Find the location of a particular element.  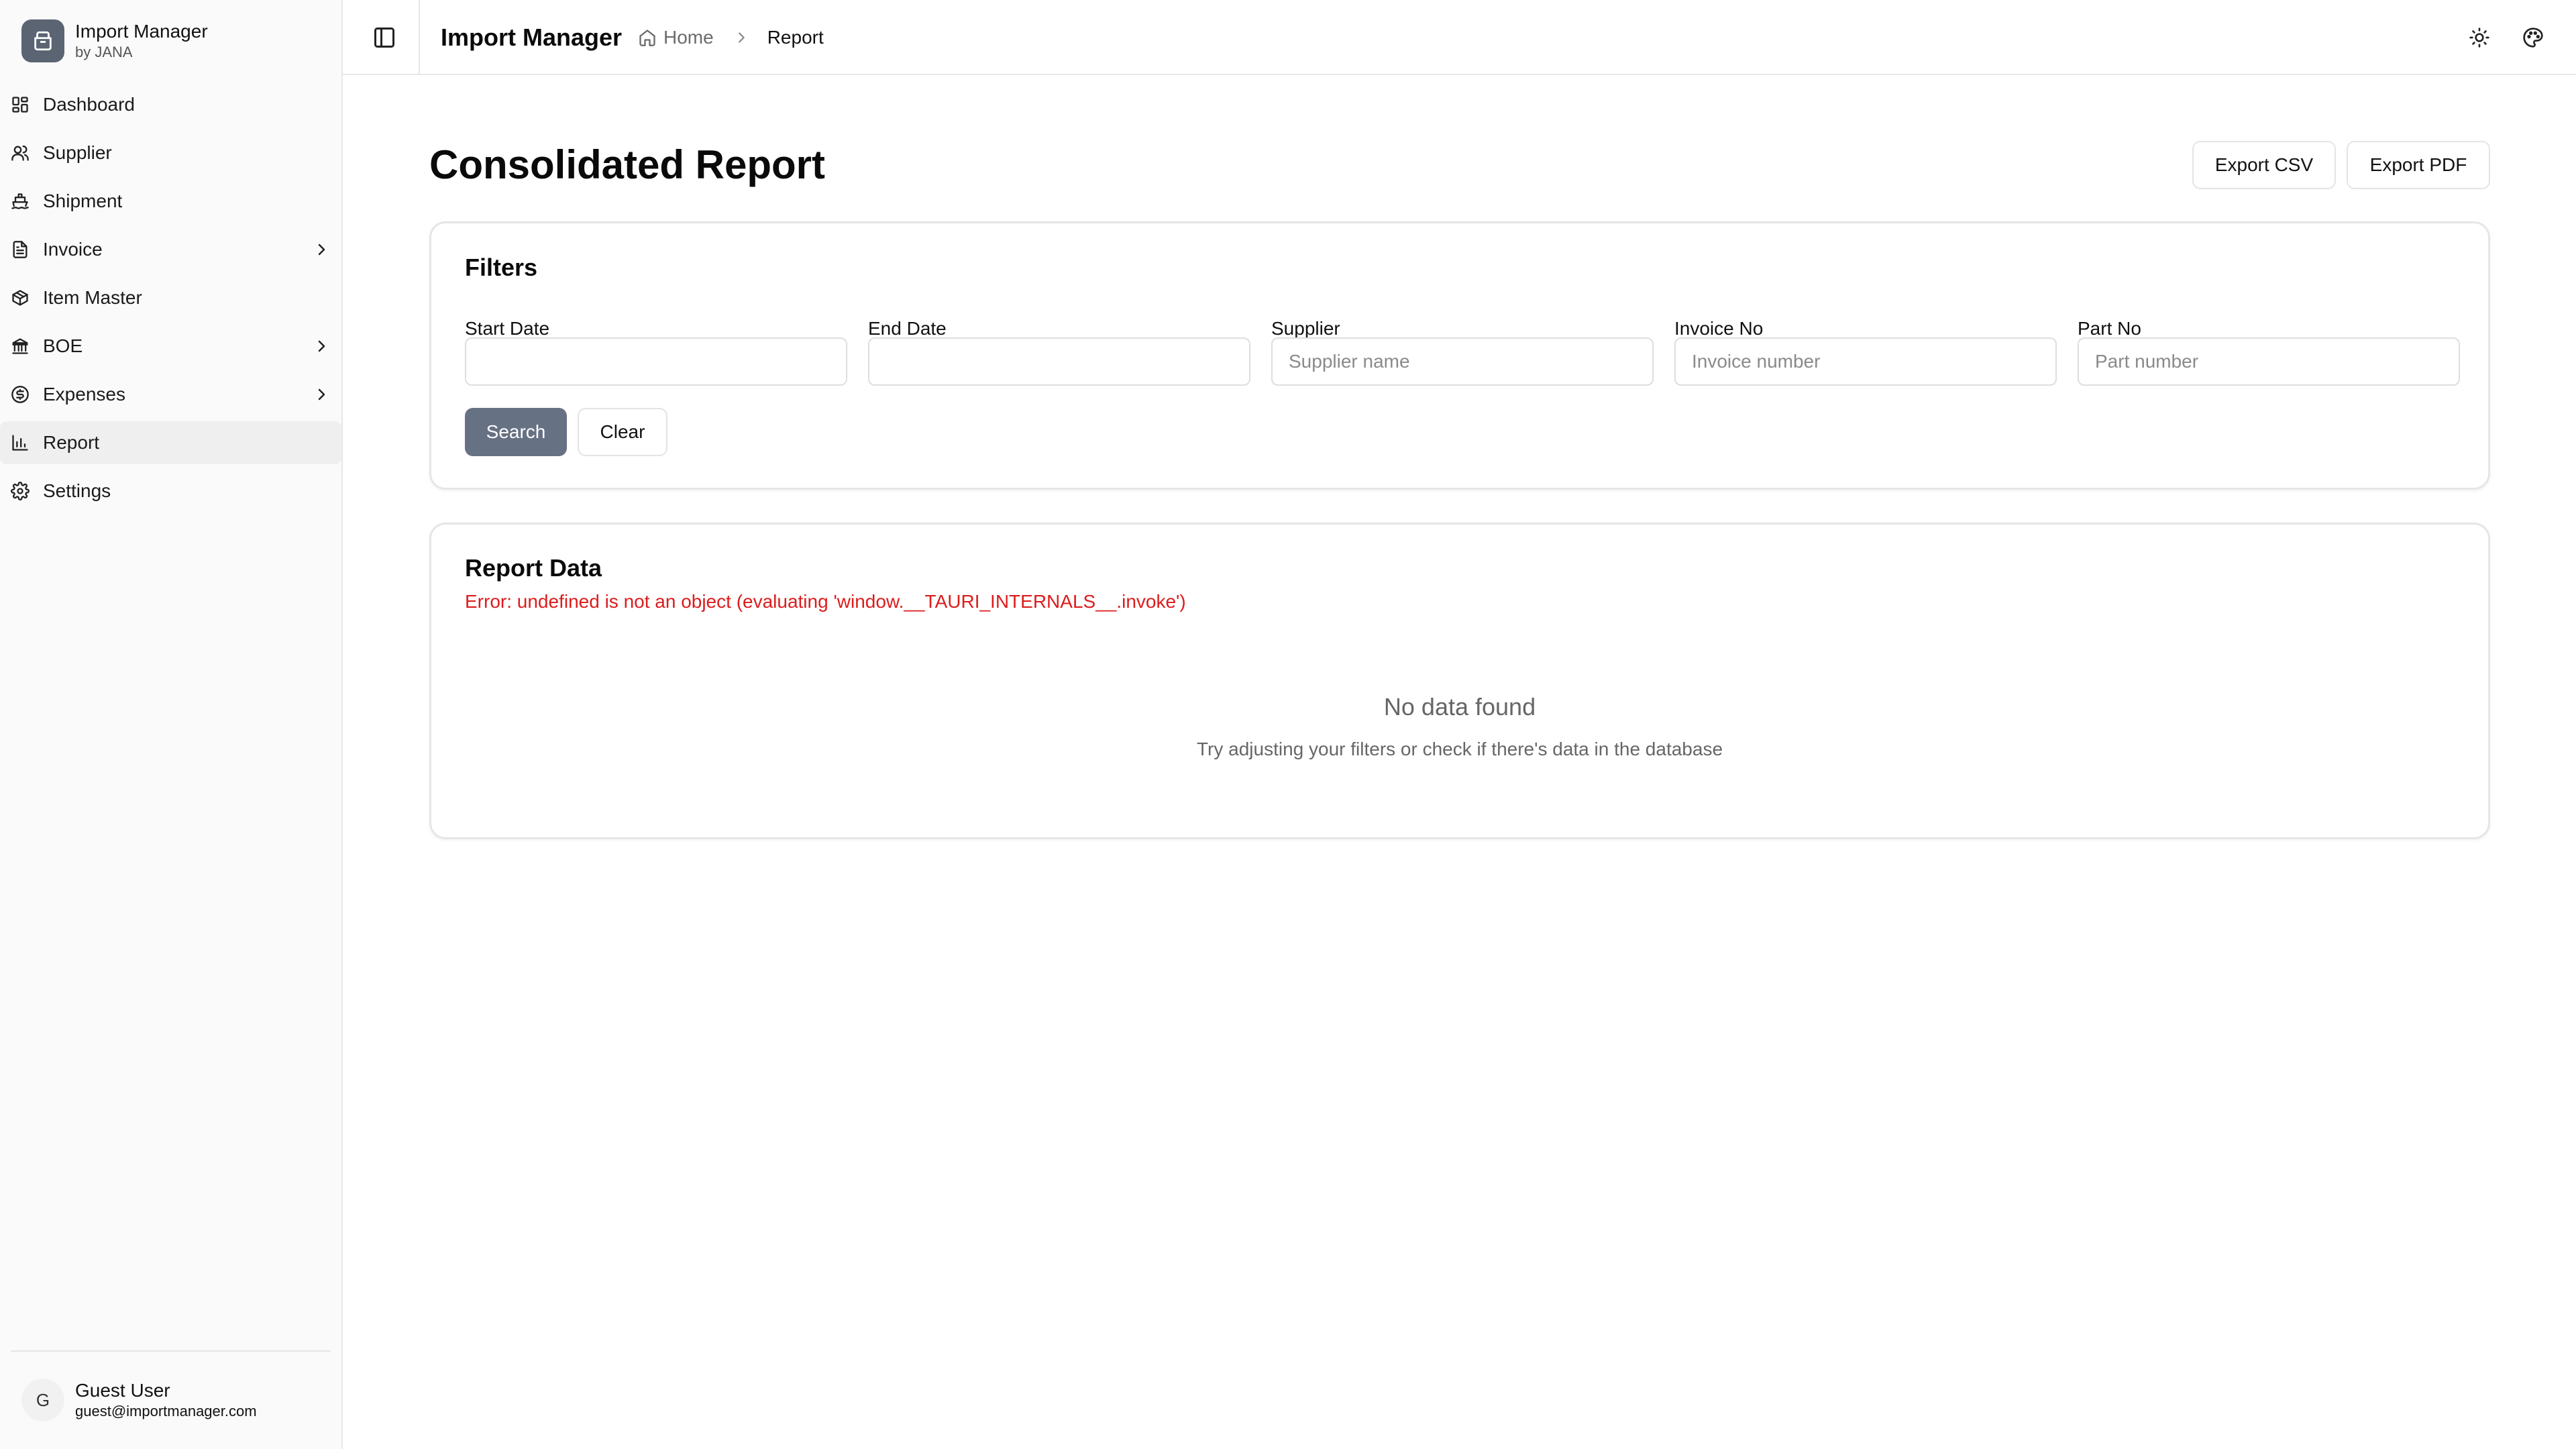

theme-toggle-button is located at coordinates (2479, 37).